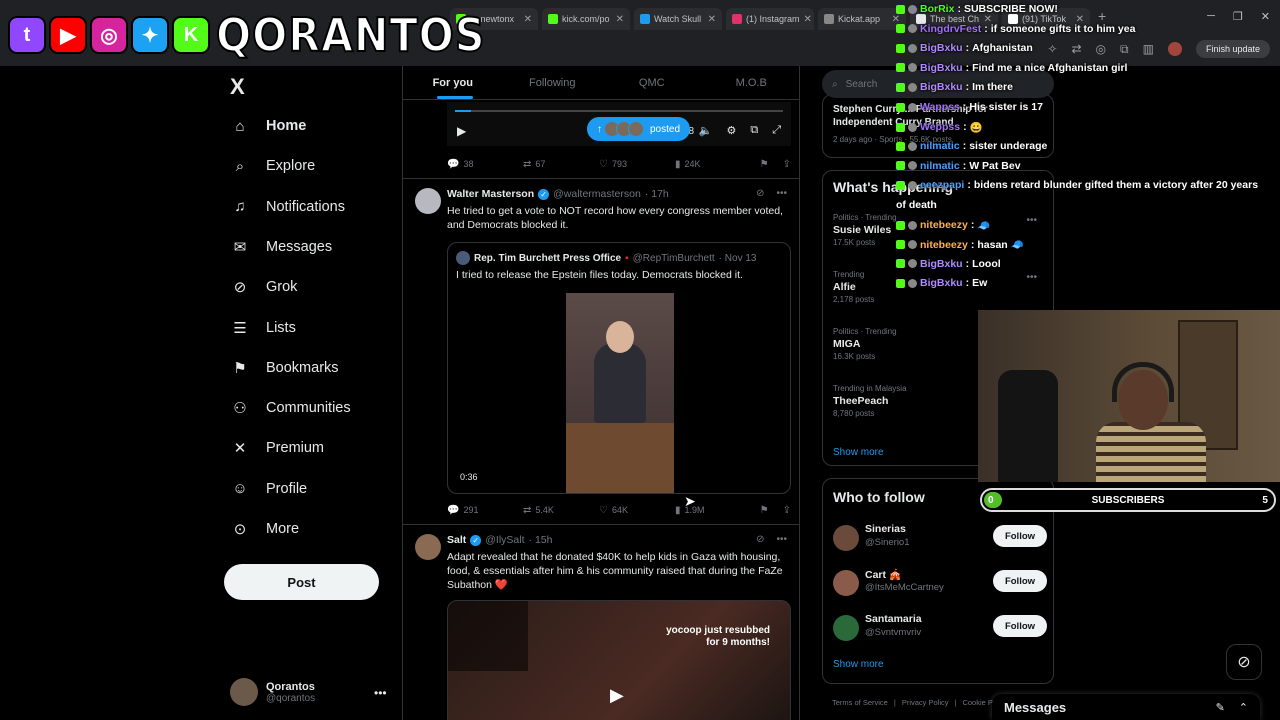 The width and height of the screenshot is (1280, 720). I want to click on tweet-time: · 15h, so click(541, 540).